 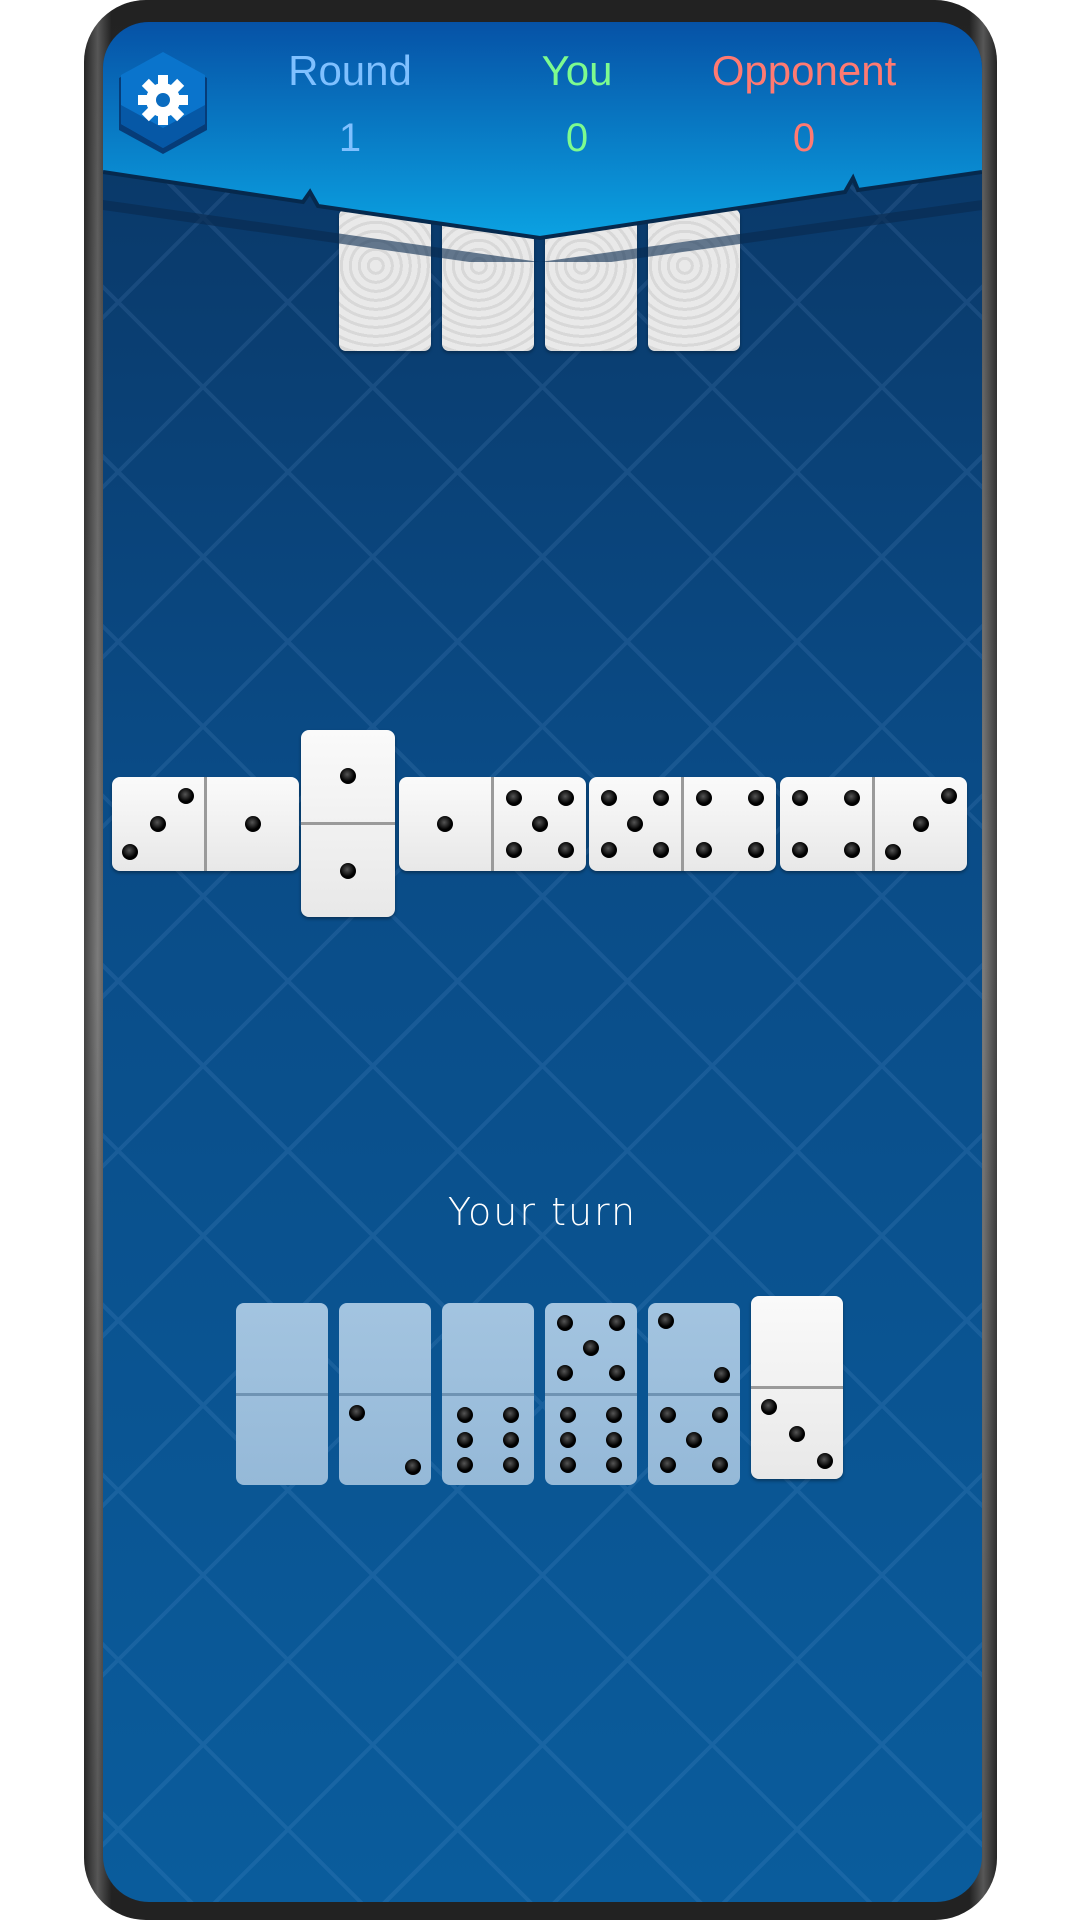 I want to click on round-label: Round, so click(x=350, y=70).